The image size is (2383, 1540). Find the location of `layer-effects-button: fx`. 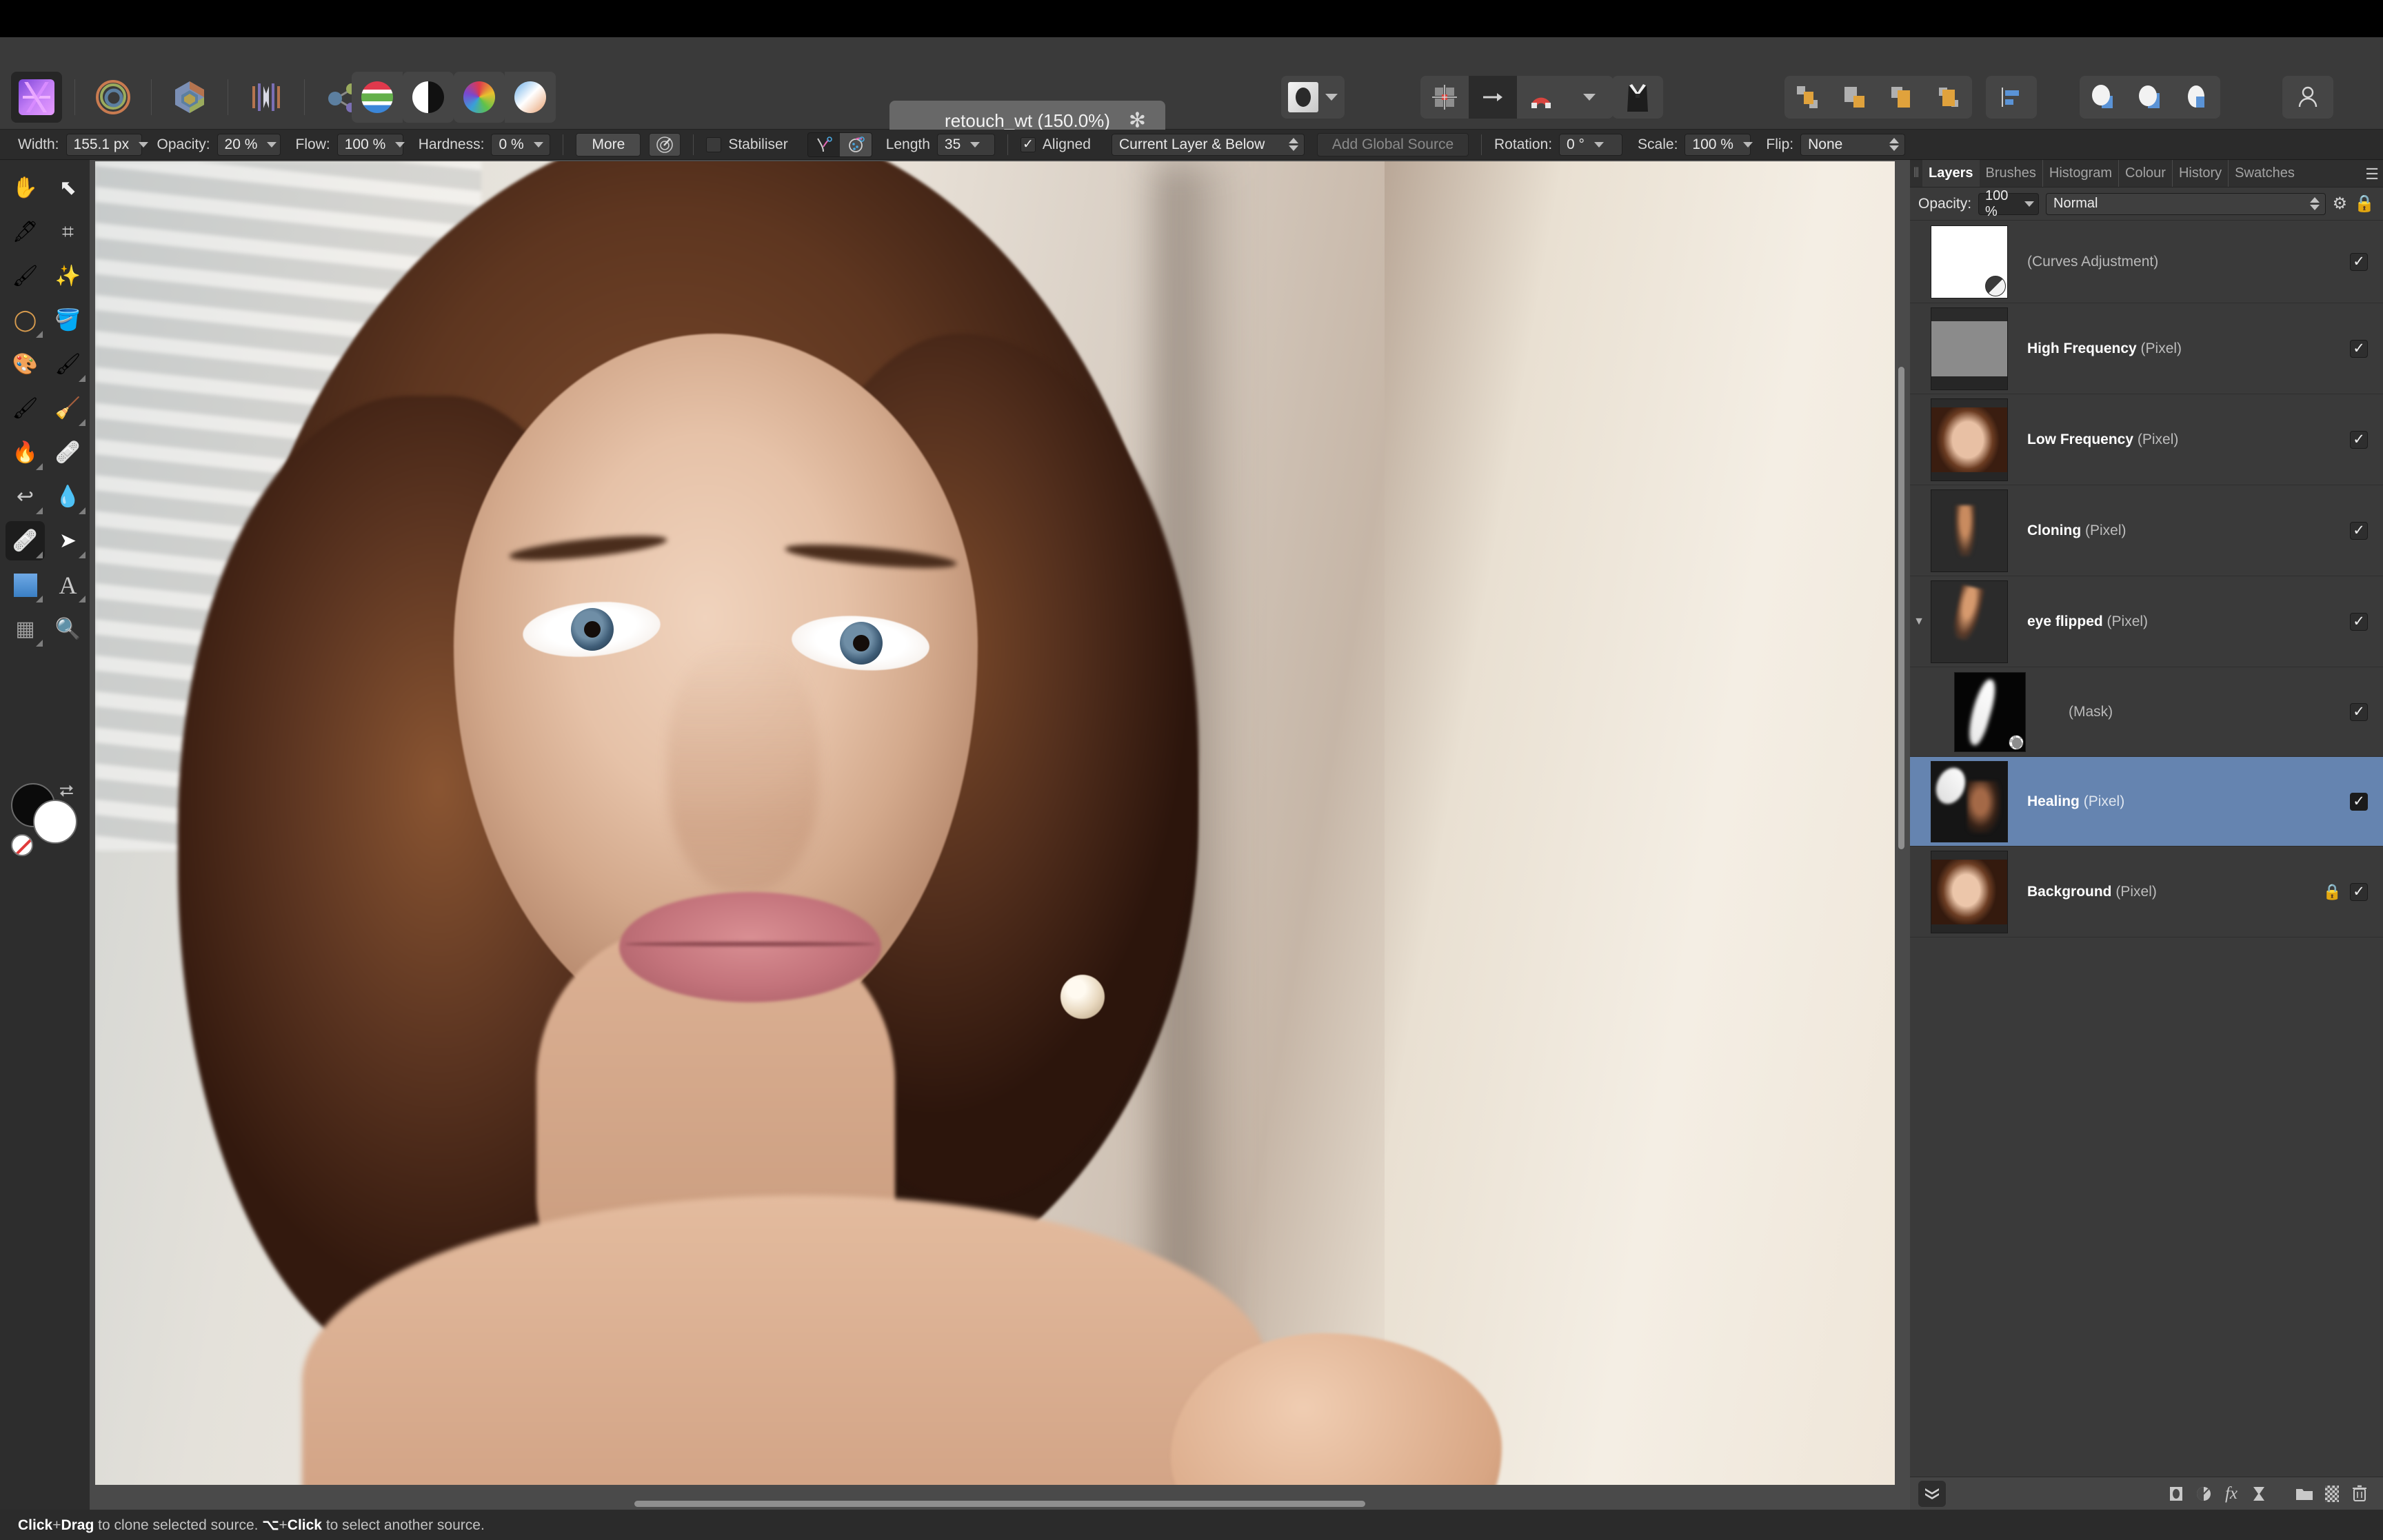

layer-effects-button: fx is located at coordinates (2231, 1494).